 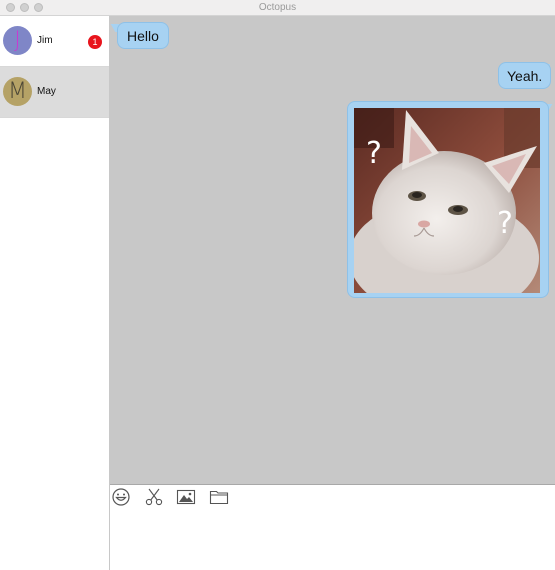 I want to click on unread-badge: 1, so click(x=95, y=42).